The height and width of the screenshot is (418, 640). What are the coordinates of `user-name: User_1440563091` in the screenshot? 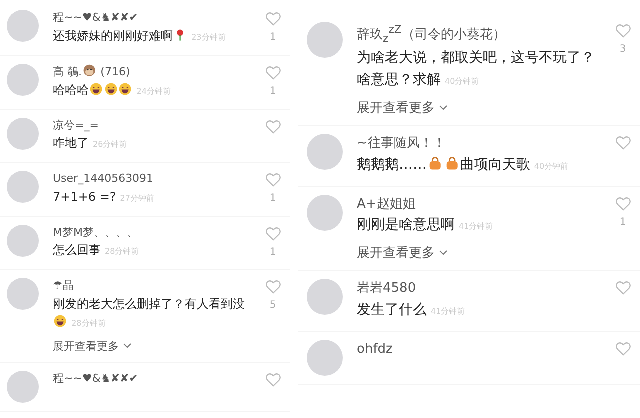 It's located at (154, 179).